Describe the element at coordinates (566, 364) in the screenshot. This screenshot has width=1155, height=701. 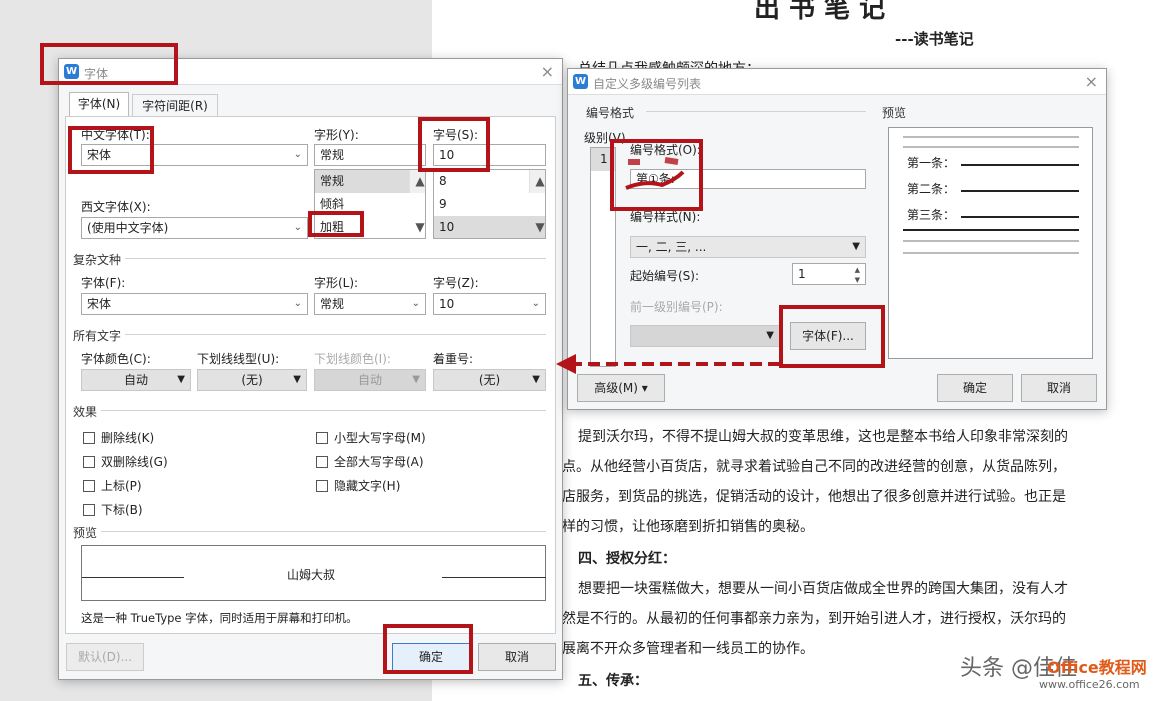
I see `arrow-head-icon` at that location.